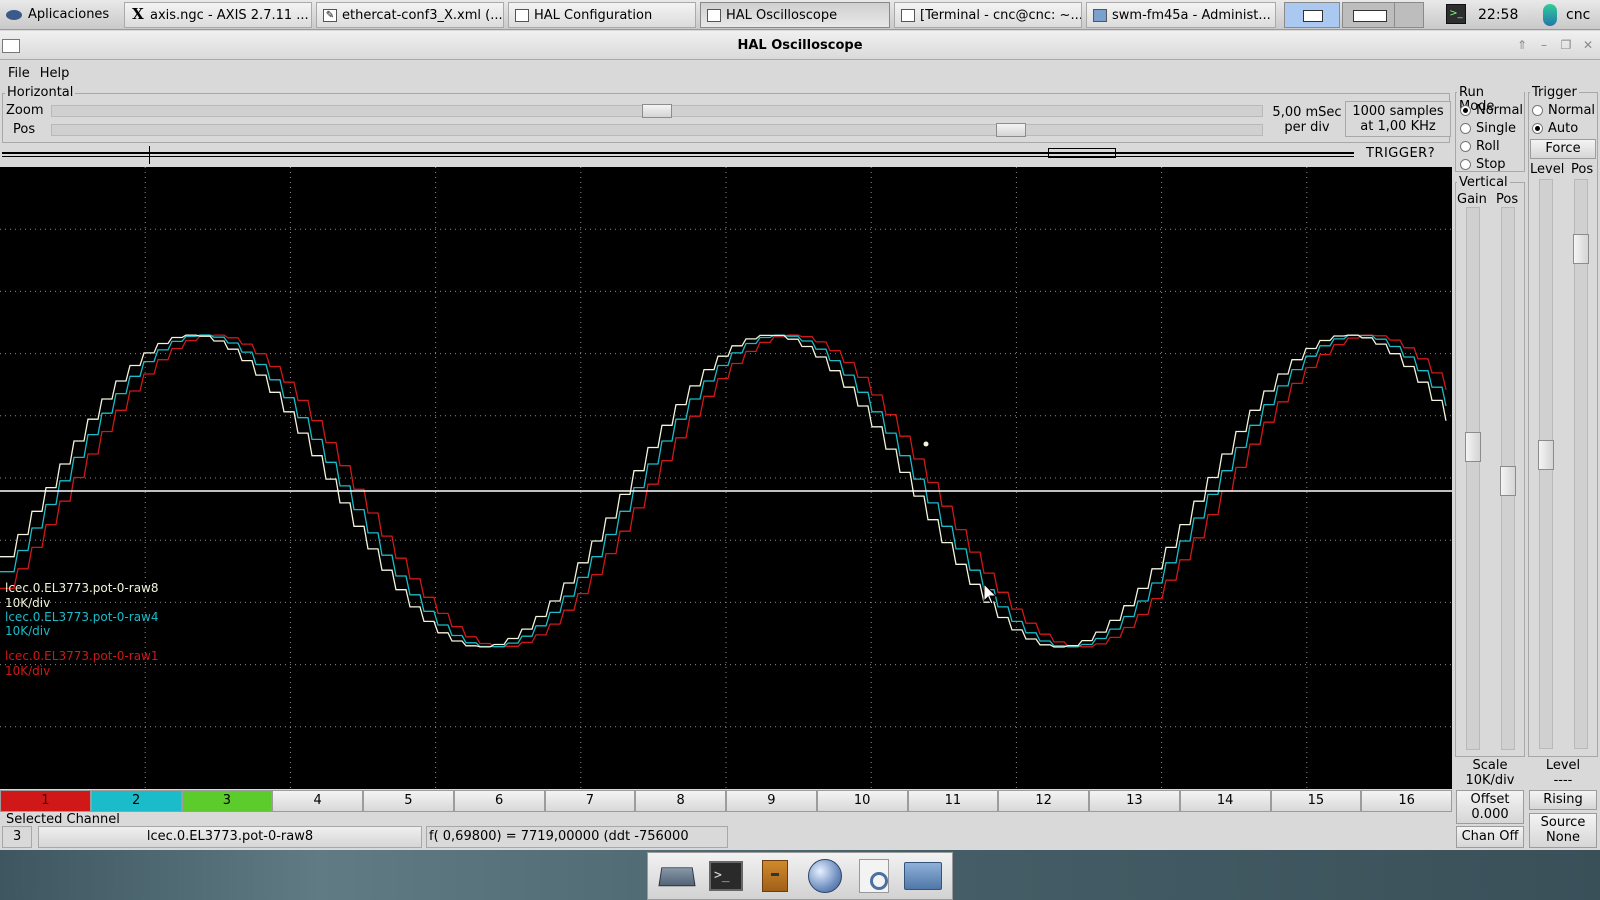 The height and width of the screenshot is (900, 1600). I want to click on menubar: File Help, so click(800, 73).